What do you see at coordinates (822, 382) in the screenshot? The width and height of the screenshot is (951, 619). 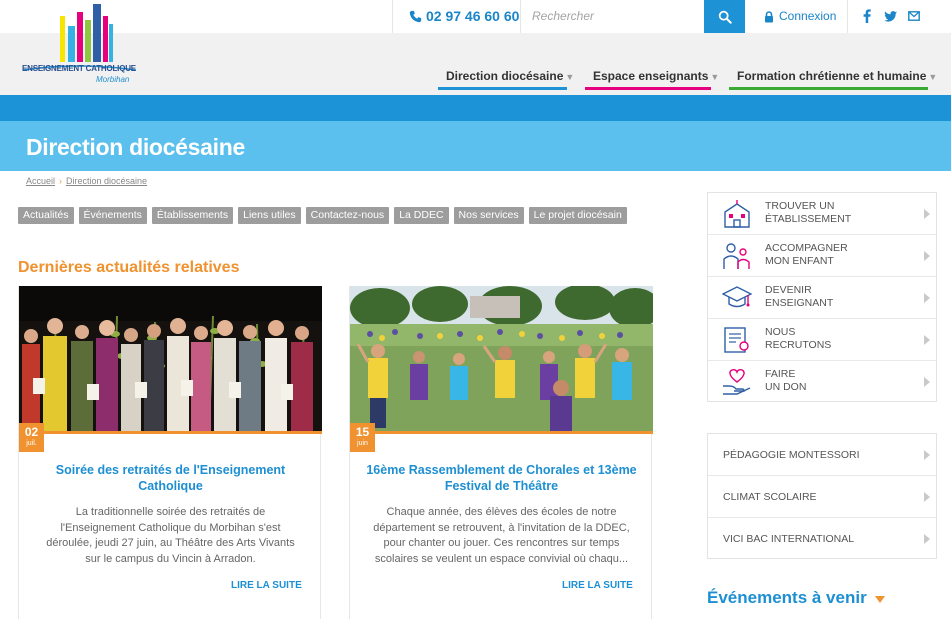 I see `quick-link-don: FAIRE UN DON` at bounding box center [822, 382].